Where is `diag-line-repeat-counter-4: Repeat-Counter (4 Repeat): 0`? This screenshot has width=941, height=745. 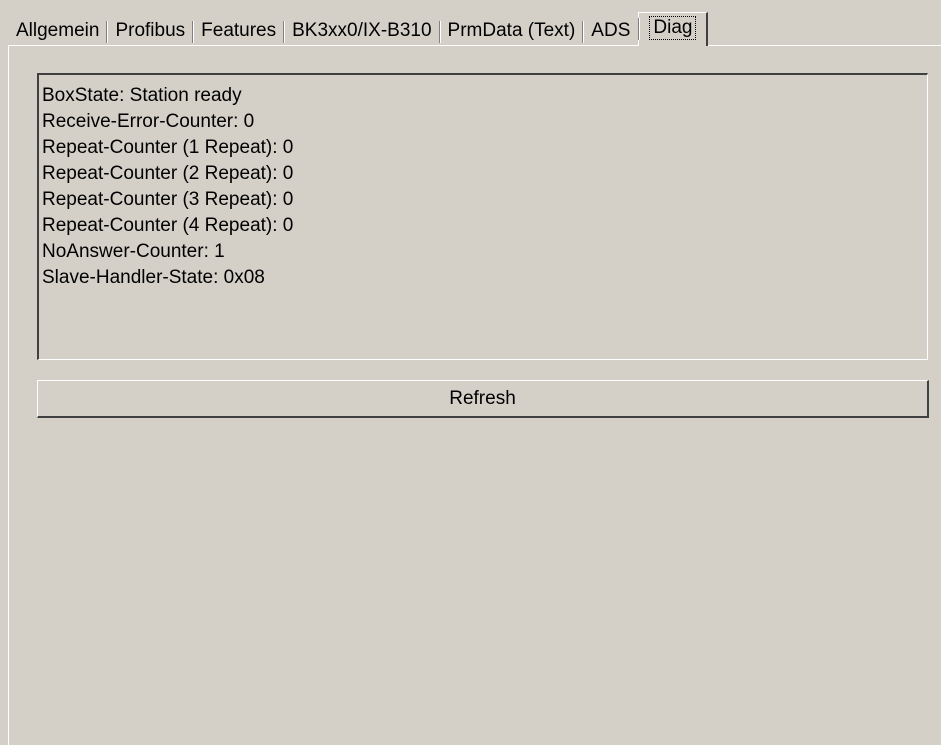 diag-line-repeat-counter-4: Repeat-Counter (4 Repeat): 0 is located at coordinates (168, 225).